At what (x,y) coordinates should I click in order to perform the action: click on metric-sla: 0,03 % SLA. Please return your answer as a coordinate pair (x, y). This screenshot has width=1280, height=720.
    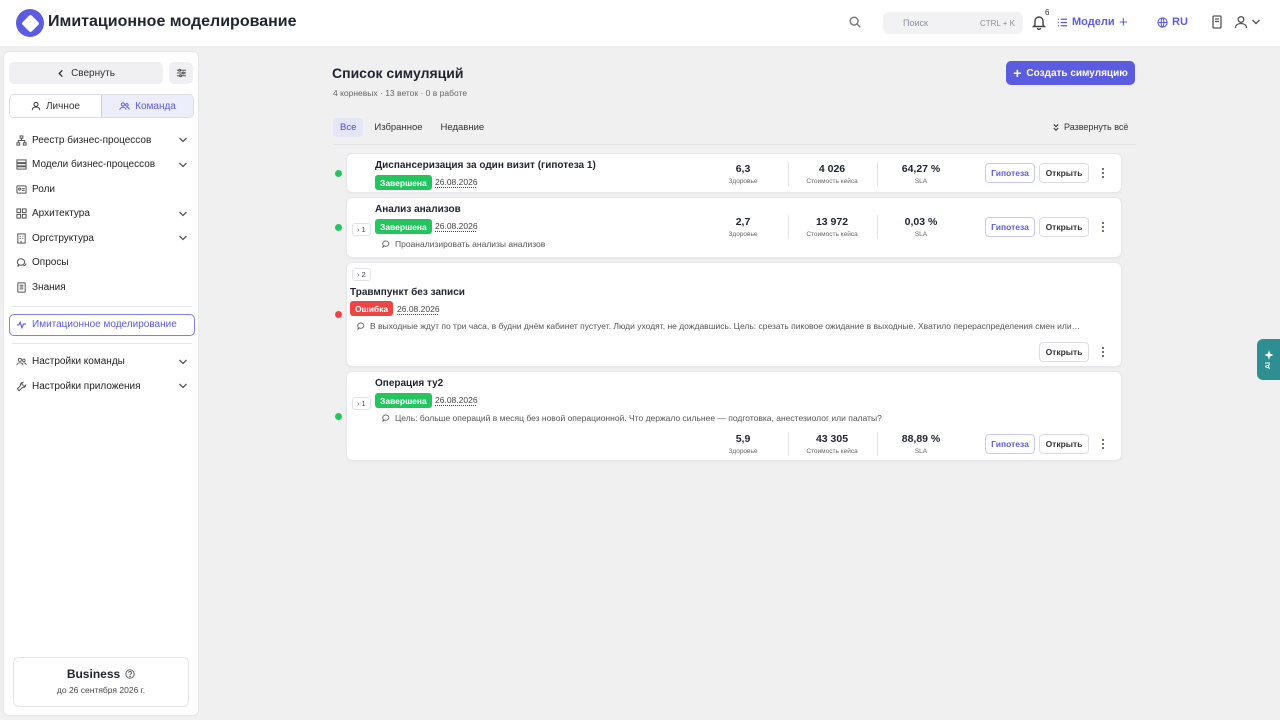
    Looking at the image, I should click on (921, 227).